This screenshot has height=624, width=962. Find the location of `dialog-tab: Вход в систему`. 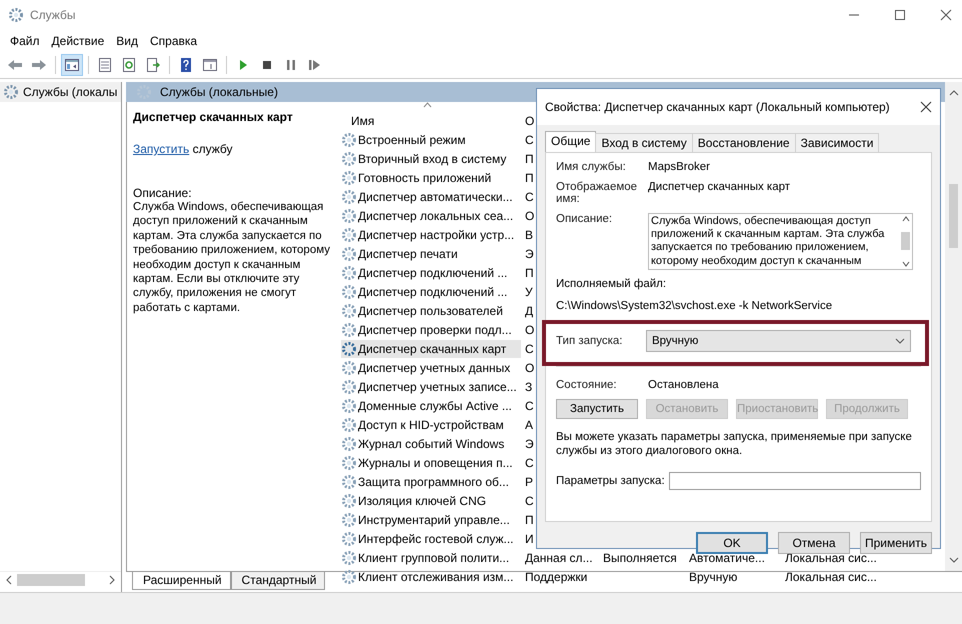

dialog-tab: Вход в систему is located at coordinates (644, 142).